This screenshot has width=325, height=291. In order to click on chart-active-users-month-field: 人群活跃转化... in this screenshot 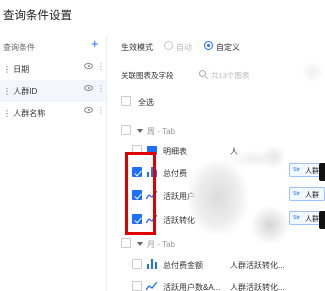, I will do `click(257, 287)`.